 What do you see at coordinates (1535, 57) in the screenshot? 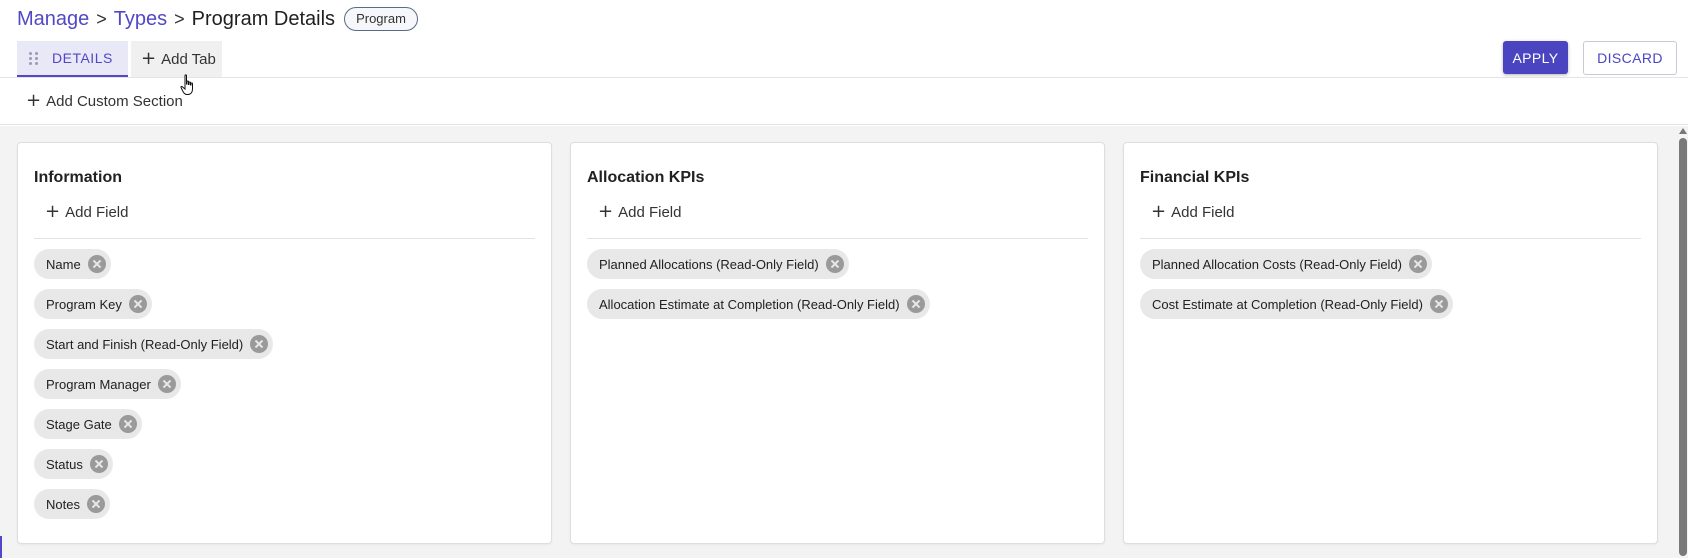
I see `apply-button: APPLY` at bounding box center [1535, 57].